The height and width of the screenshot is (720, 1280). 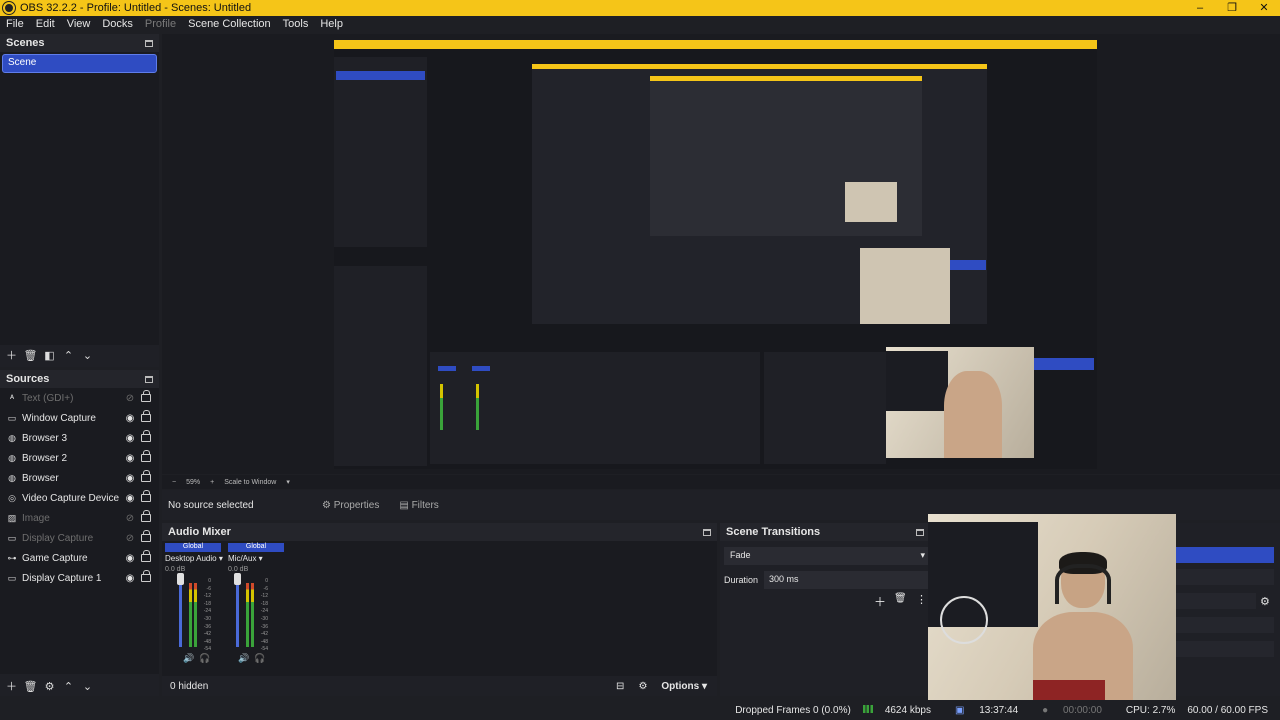 What do you see at coordinates (1264, 8) in the screenshot?
I see `close-button: ✕` at bounding box center [1264, 8].